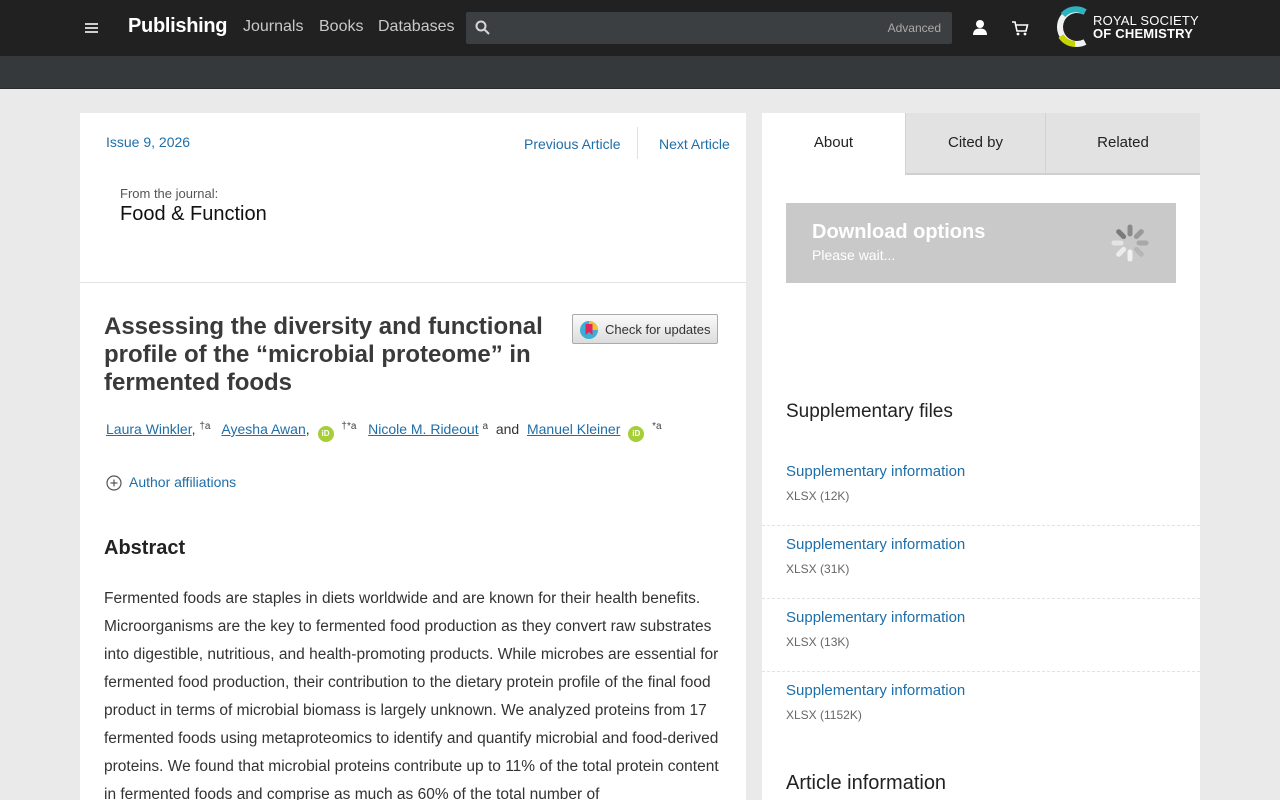 Image resolution: width=1280 pixels, height=800 pixels. I want to click on cart-icon, so click(1020, 28).